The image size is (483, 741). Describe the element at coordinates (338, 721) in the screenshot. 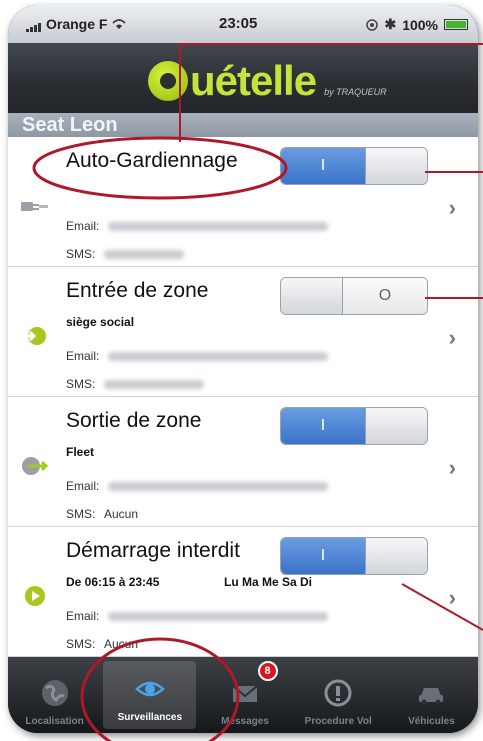

I see `tab-label: Procedure Vol` at that location.